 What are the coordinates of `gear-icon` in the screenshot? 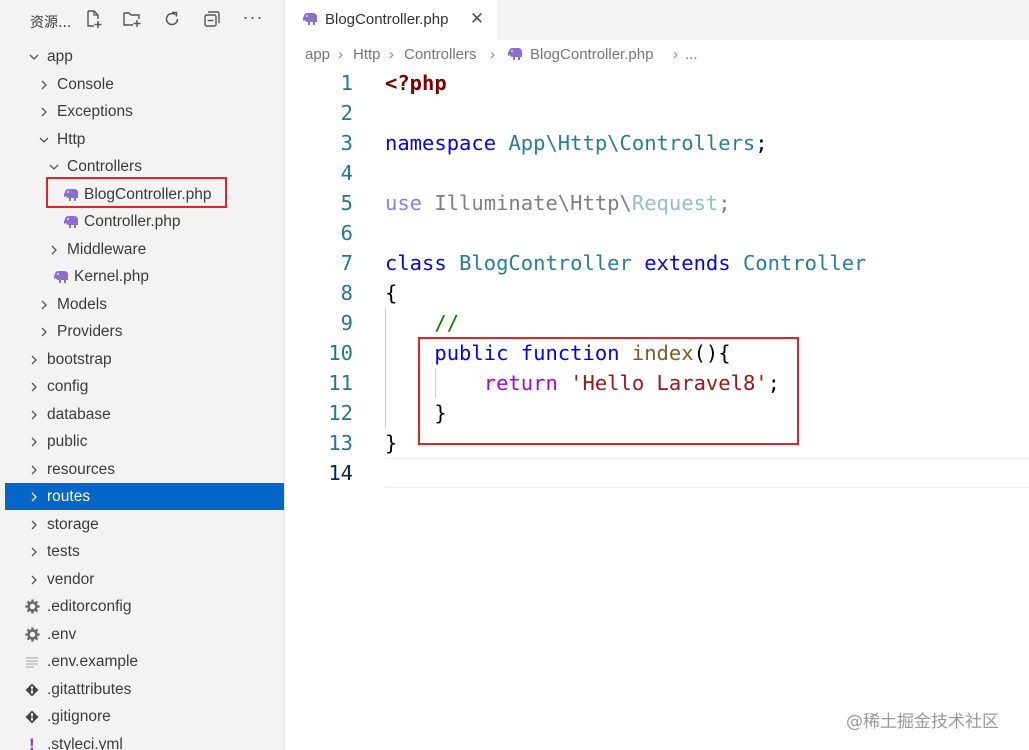 It's located at (33, 634).